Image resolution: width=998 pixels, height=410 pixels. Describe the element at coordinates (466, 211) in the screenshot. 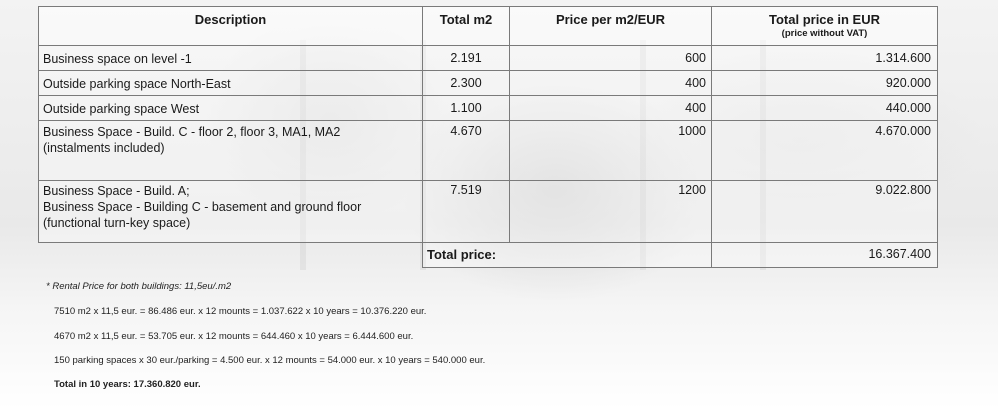

I see `cell-total-m2: 7.519` at that location.